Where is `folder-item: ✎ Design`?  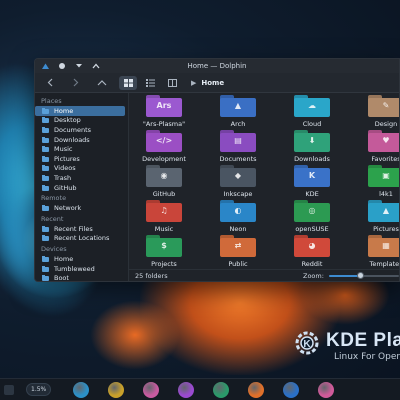
folder-item: ✎ Design is located at coordinates (375, 113).